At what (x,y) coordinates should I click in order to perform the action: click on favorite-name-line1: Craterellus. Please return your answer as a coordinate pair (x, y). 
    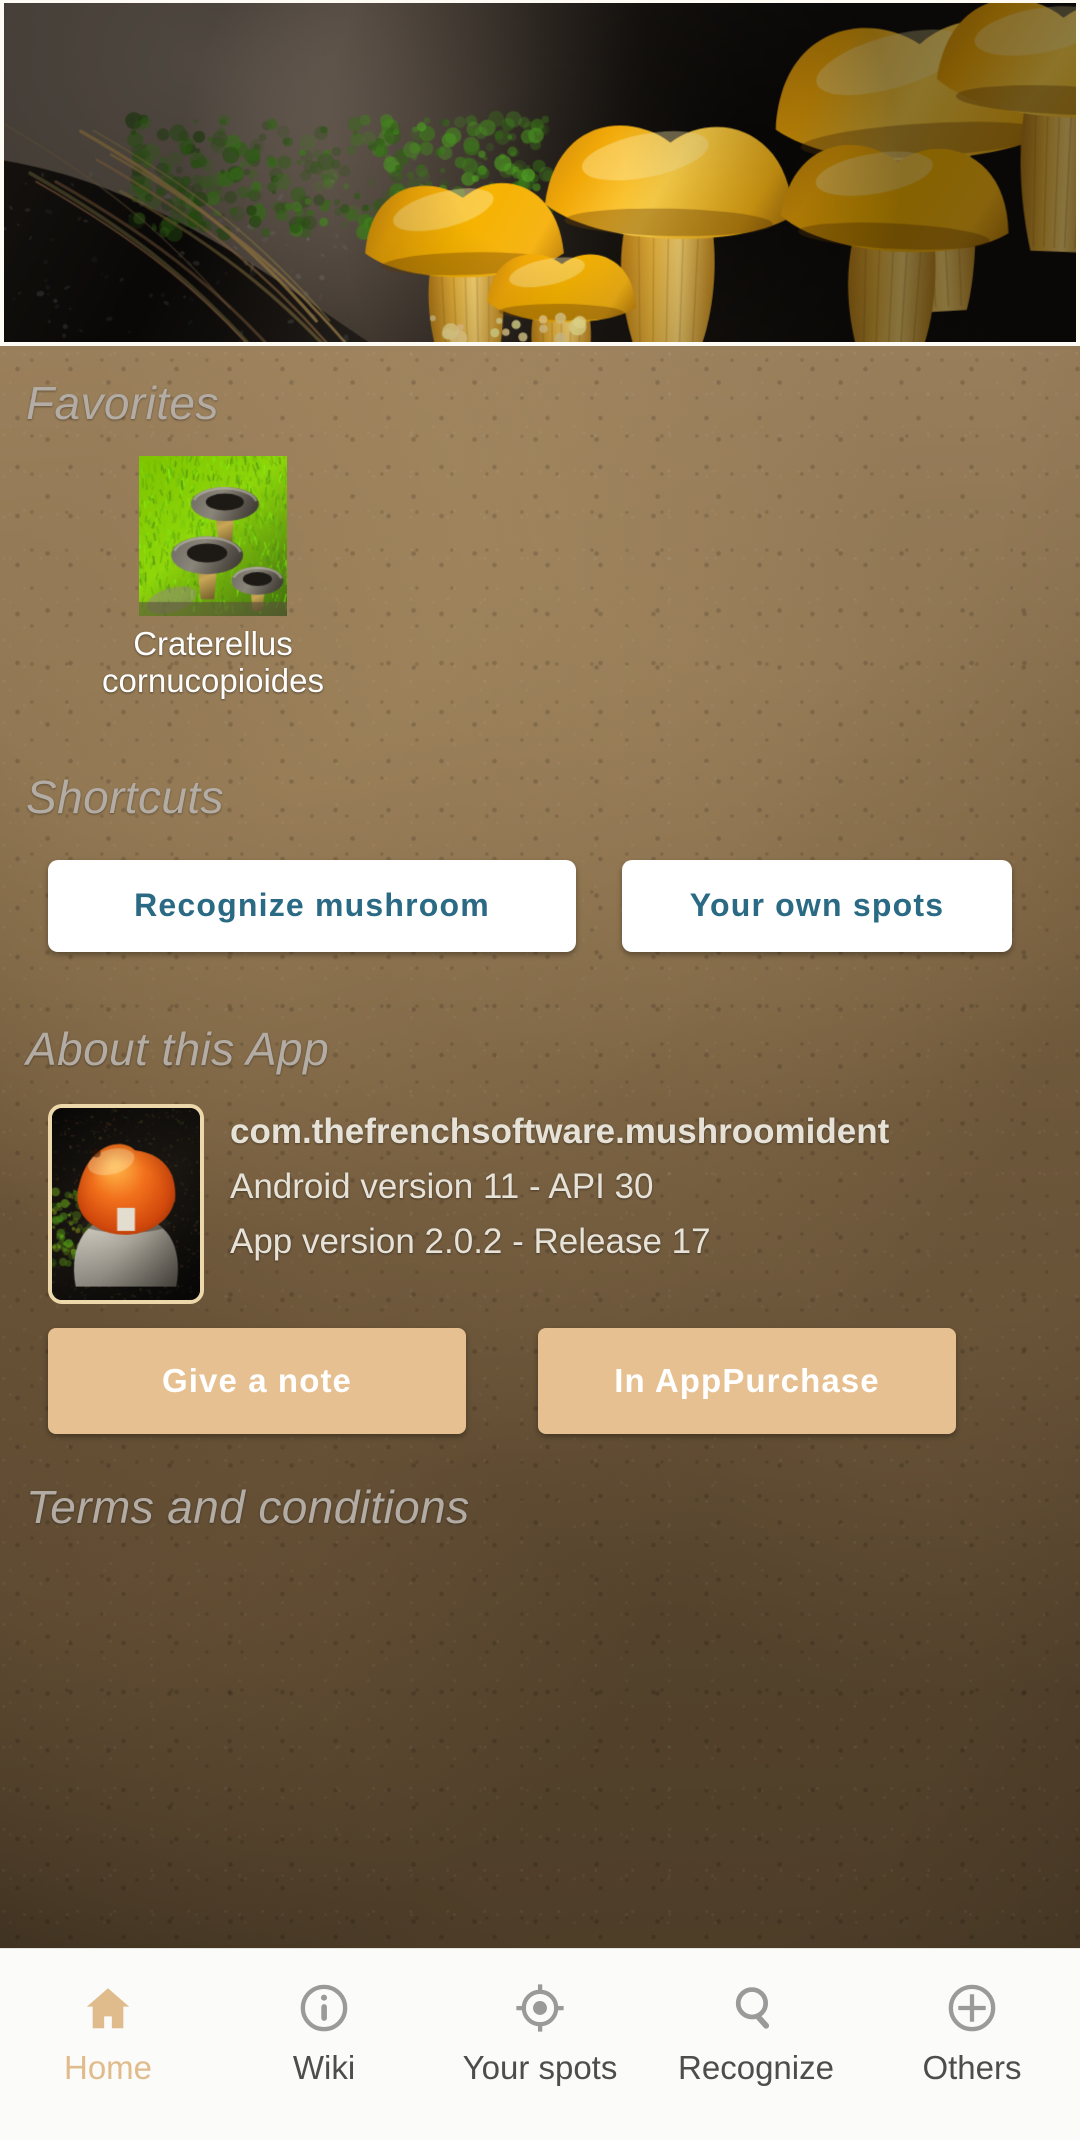
    Looking at the image, I should click on (213, 643).